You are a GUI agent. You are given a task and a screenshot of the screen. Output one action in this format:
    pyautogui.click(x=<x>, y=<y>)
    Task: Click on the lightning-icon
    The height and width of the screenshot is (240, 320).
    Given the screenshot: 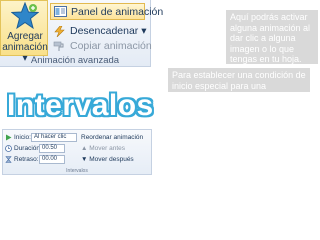 What is the action you would take?
    pyautogui.click(x=59, y=31)
    